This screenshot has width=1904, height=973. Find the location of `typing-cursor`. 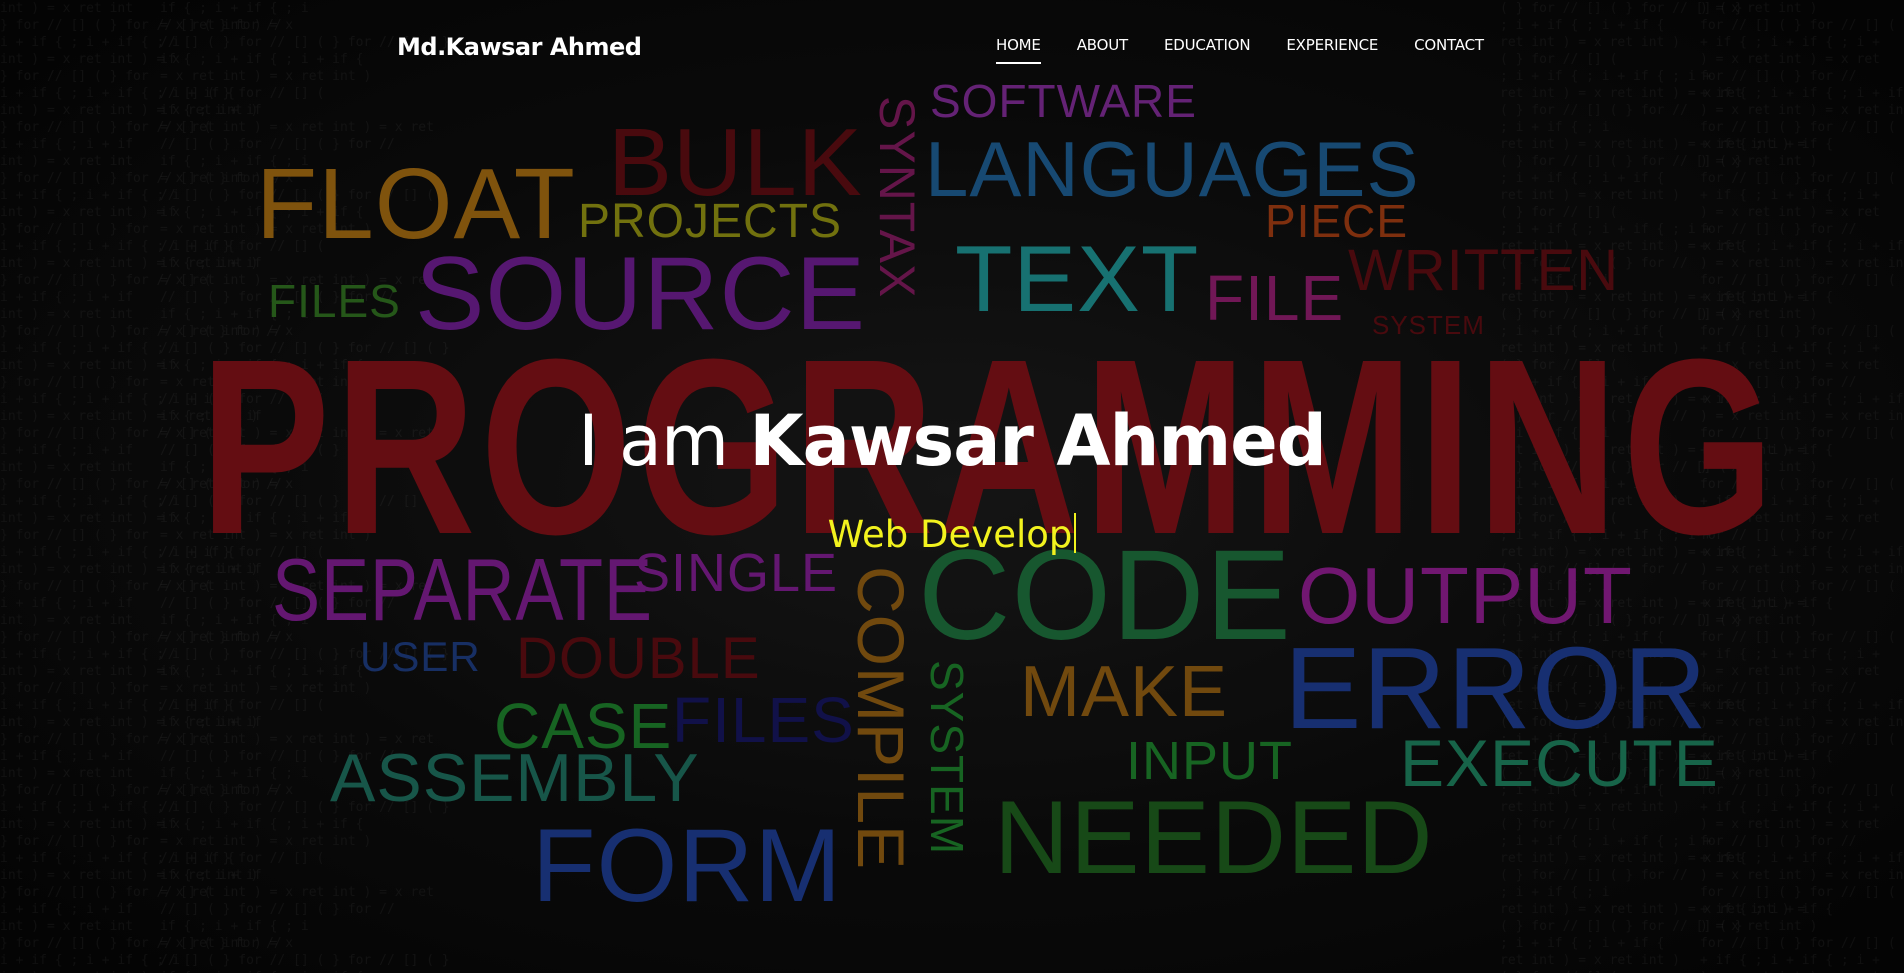

typing-cursor is located at coordinates (1075, 533).